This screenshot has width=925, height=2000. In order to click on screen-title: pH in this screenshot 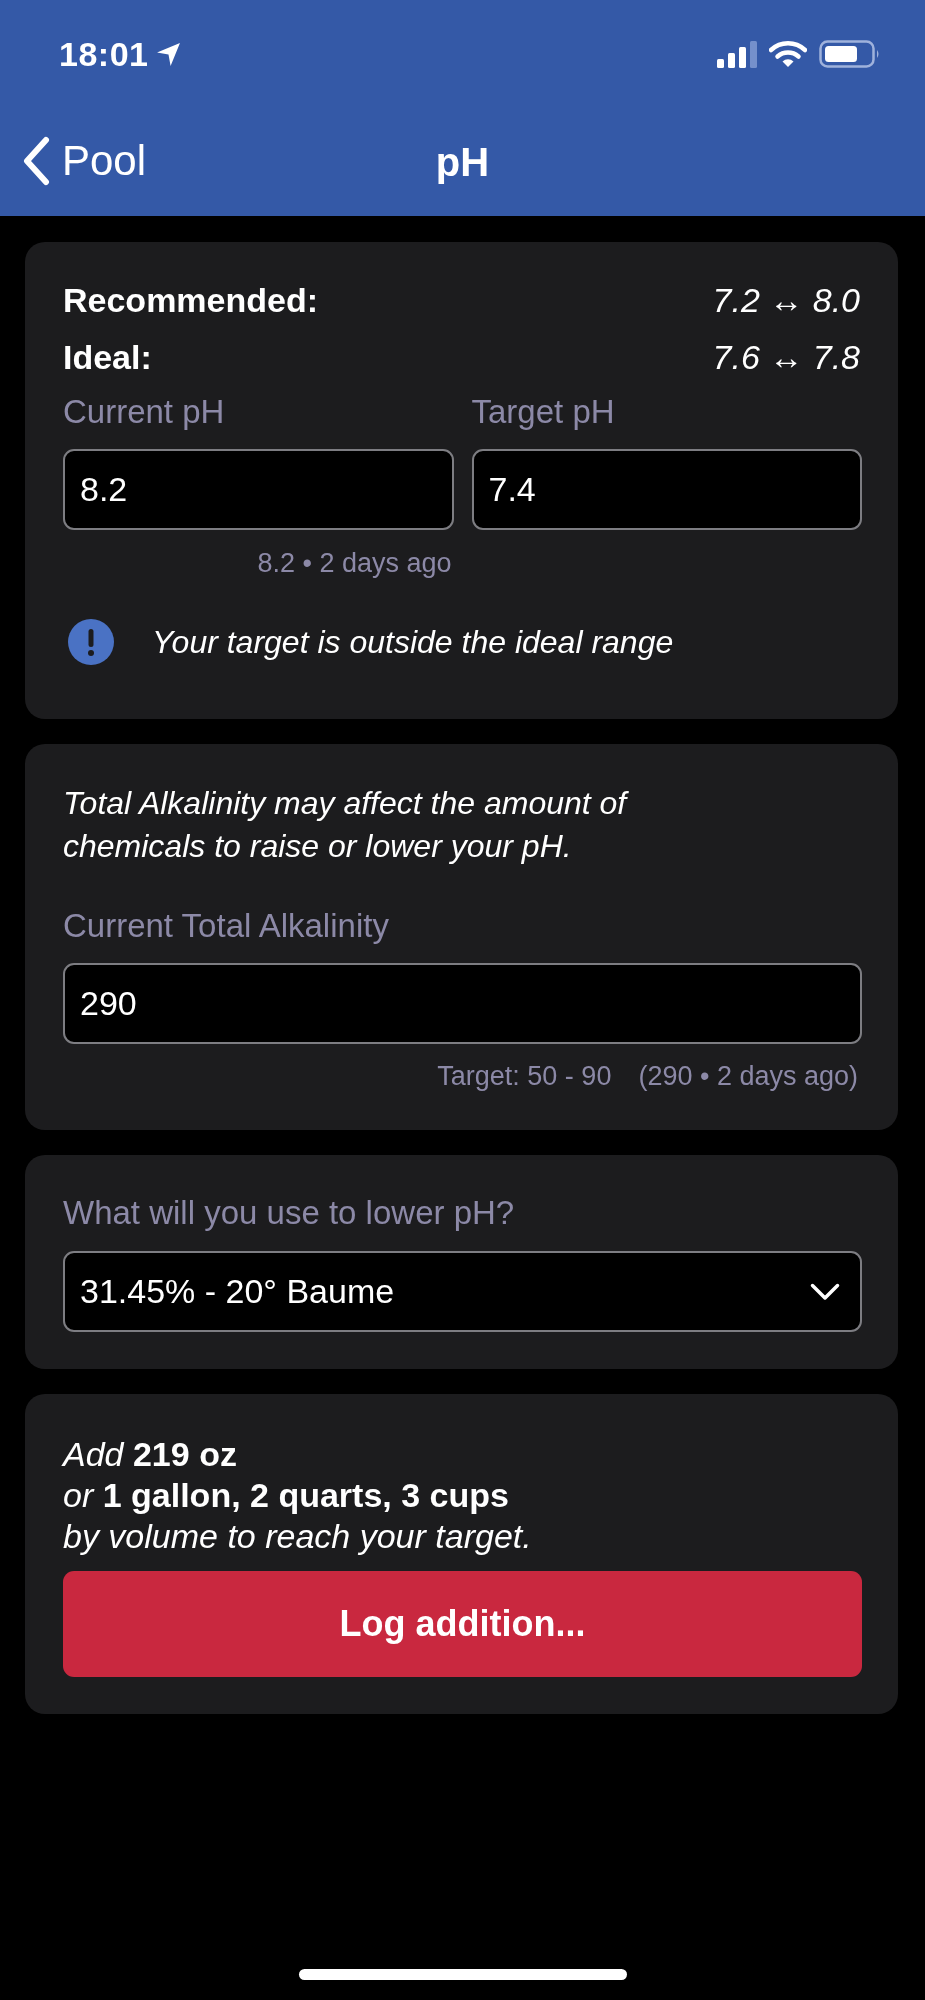, I will do `click(462, 162)`.